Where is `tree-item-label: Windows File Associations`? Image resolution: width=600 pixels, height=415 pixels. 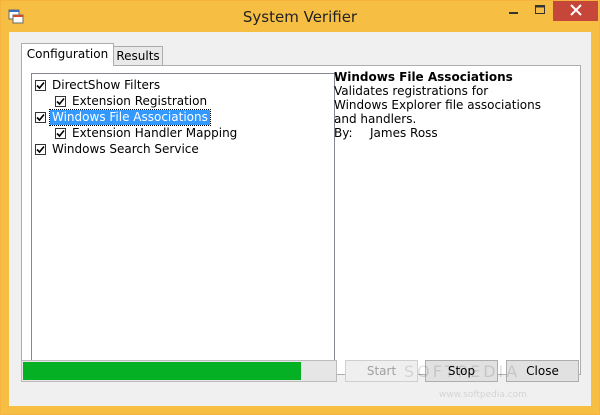
tree-item-label: Windows File Associations is located at coordinates (130, 117).